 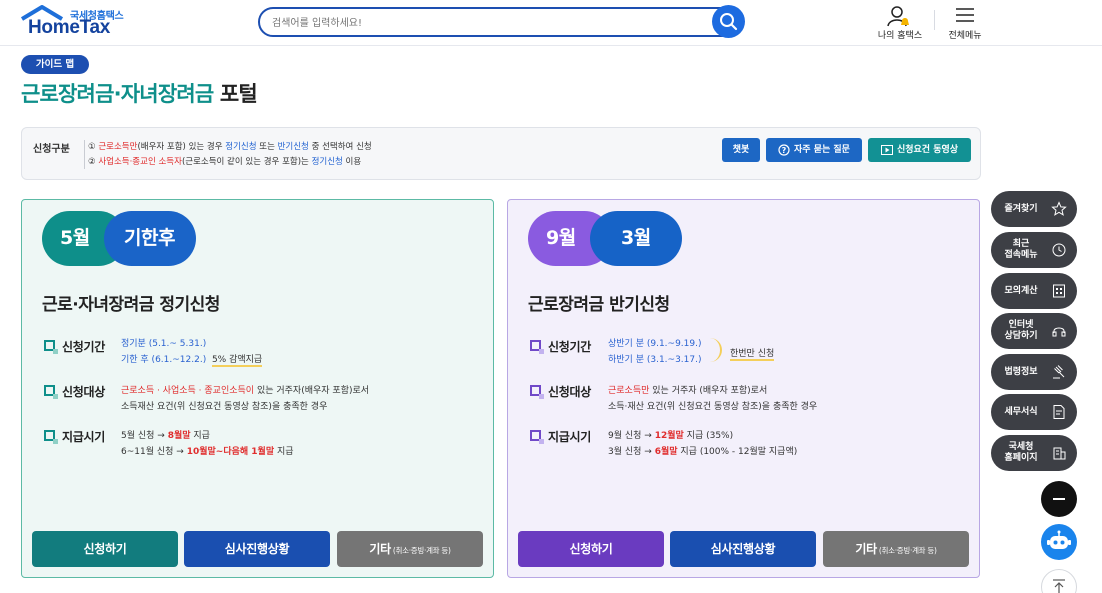 I want to click on guide-map-badge: 가이드 맵, so click(x=55, y=64).